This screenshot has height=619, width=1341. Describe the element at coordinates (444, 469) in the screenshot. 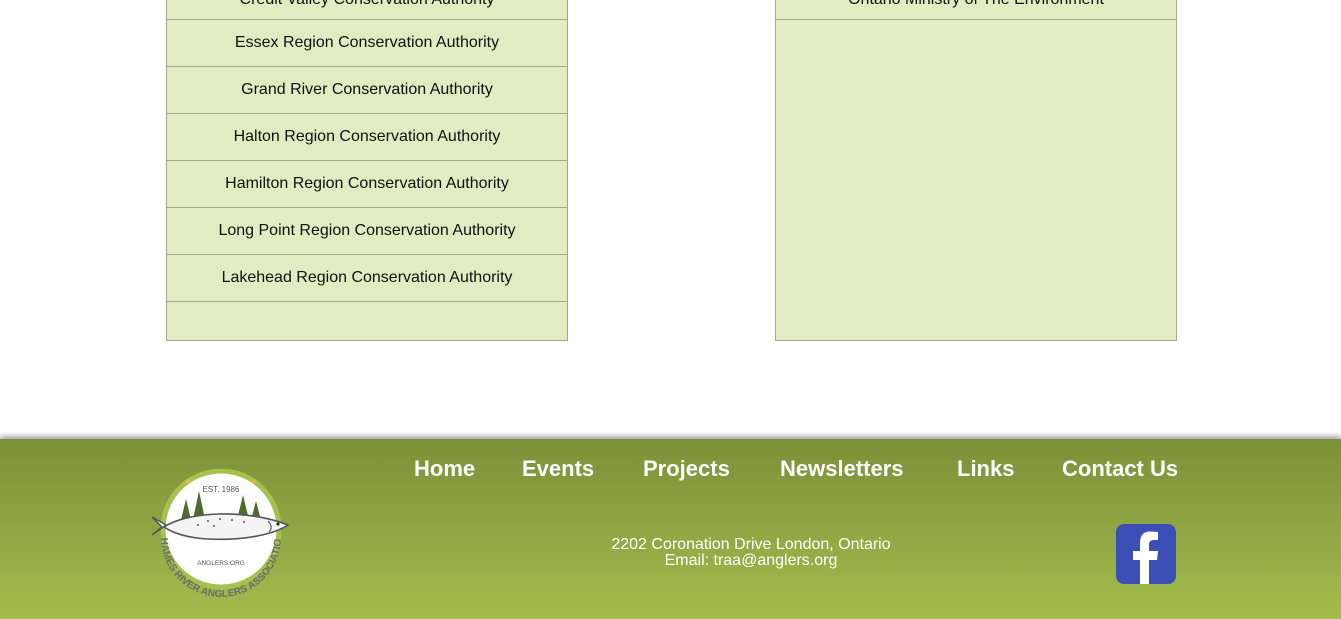

I see `nav-home: Home` at that location.